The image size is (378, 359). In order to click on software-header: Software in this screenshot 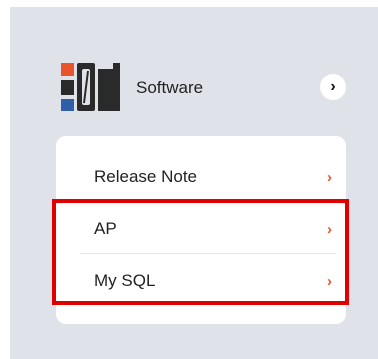, I will do `click(210, 87)`.